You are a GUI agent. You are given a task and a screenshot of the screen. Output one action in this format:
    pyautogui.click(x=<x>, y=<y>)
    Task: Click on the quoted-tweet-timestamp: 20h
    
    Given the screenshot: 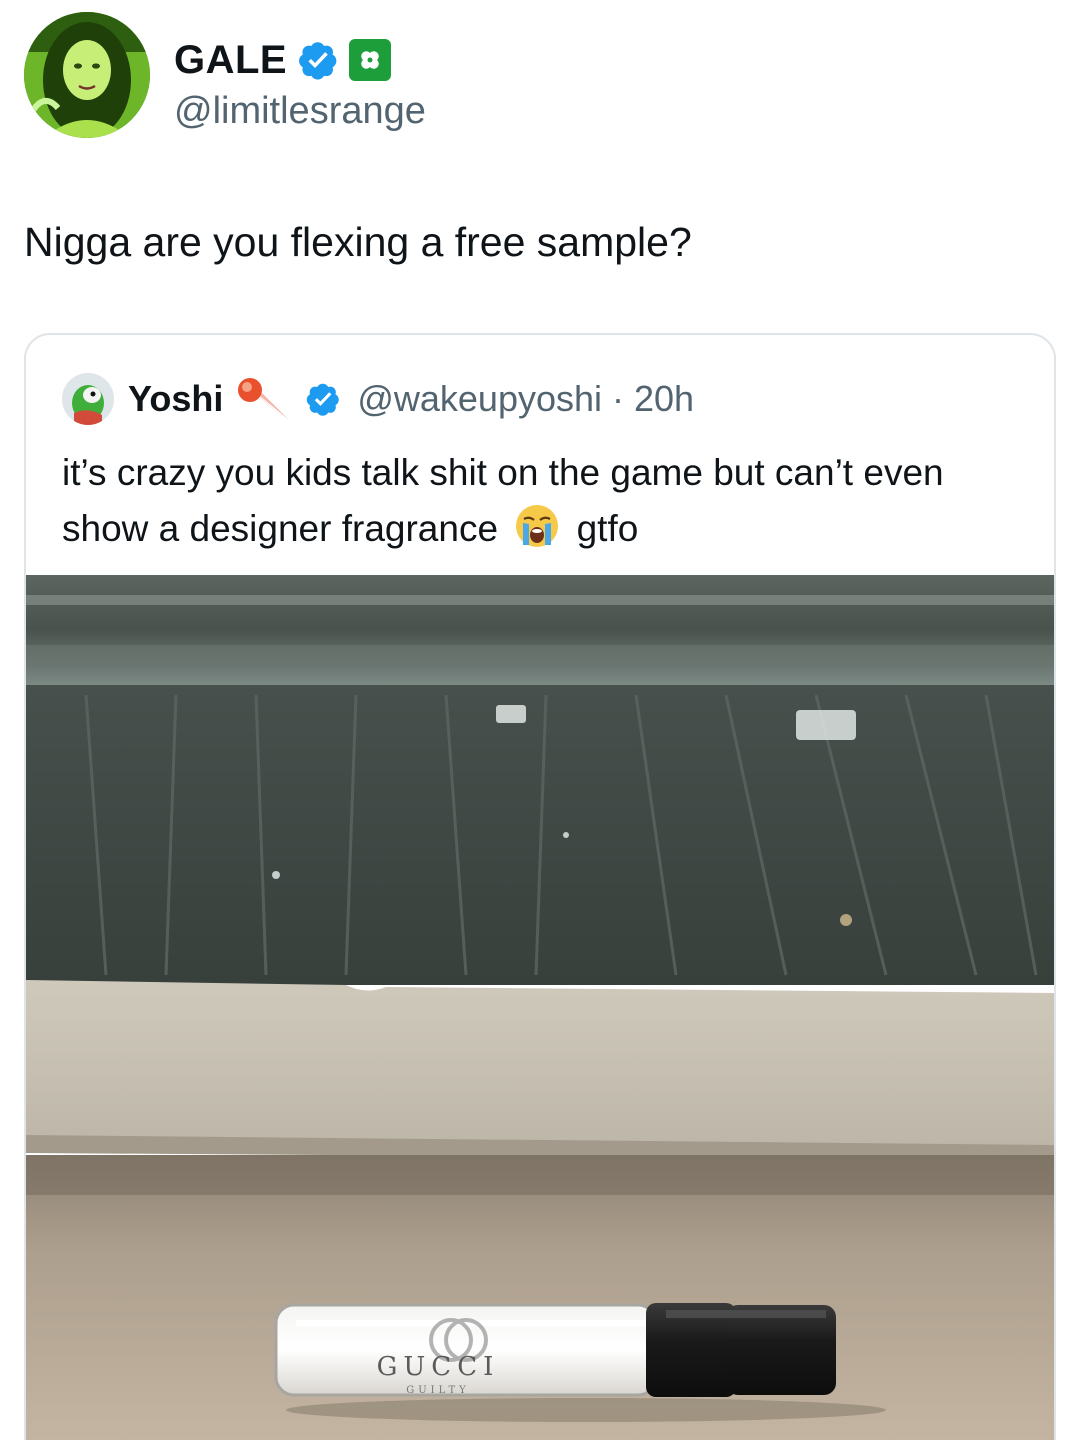 What is the action you would take?
    pyautogui.click(x=664, y=399)
    